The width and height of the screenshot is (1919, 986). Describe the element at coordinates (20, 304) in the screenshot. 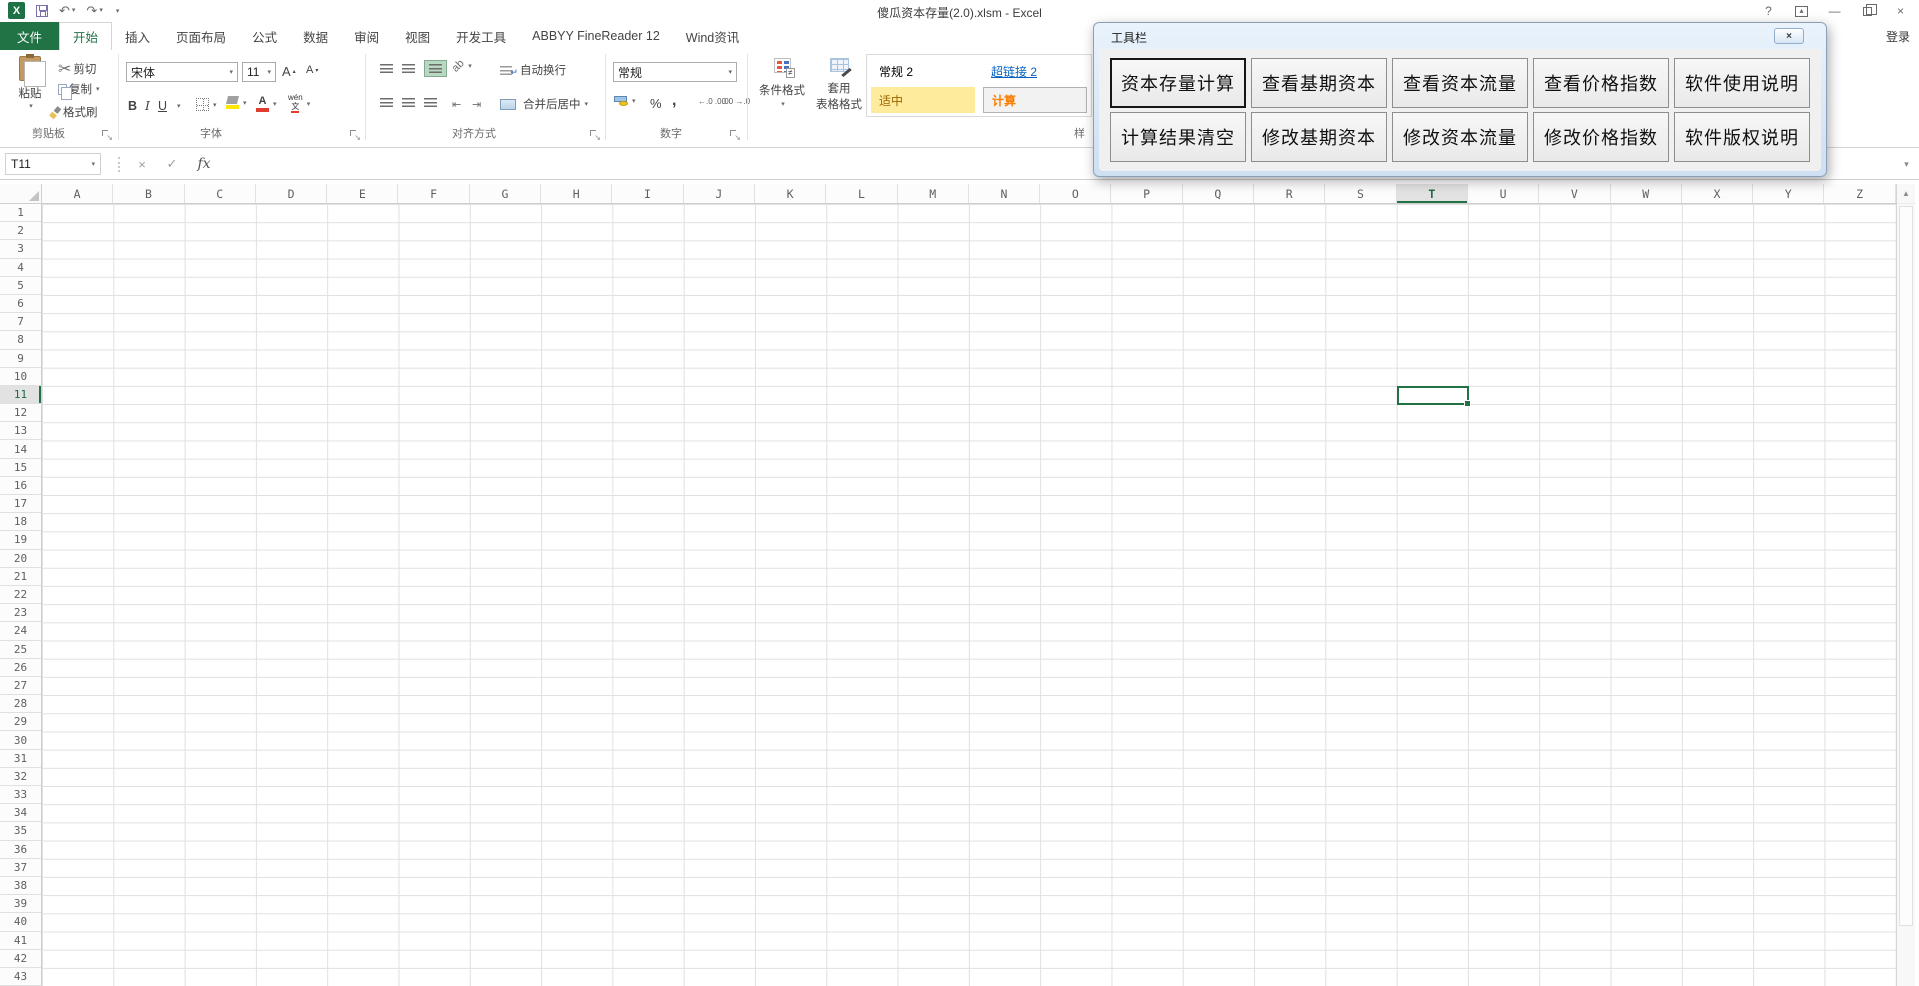

I see `row-header-6: 6` at that location.